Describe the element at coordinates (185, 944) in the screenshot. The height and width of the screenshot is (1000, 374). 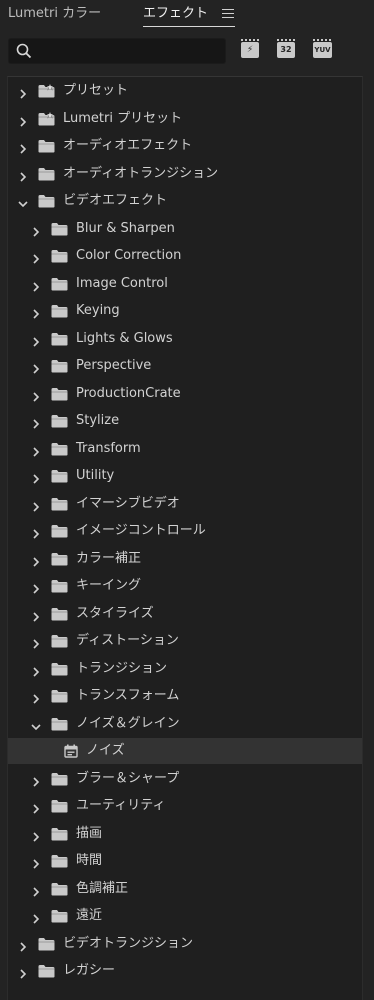
I see `tree-folder-row: ビデオトランジション` at that location.